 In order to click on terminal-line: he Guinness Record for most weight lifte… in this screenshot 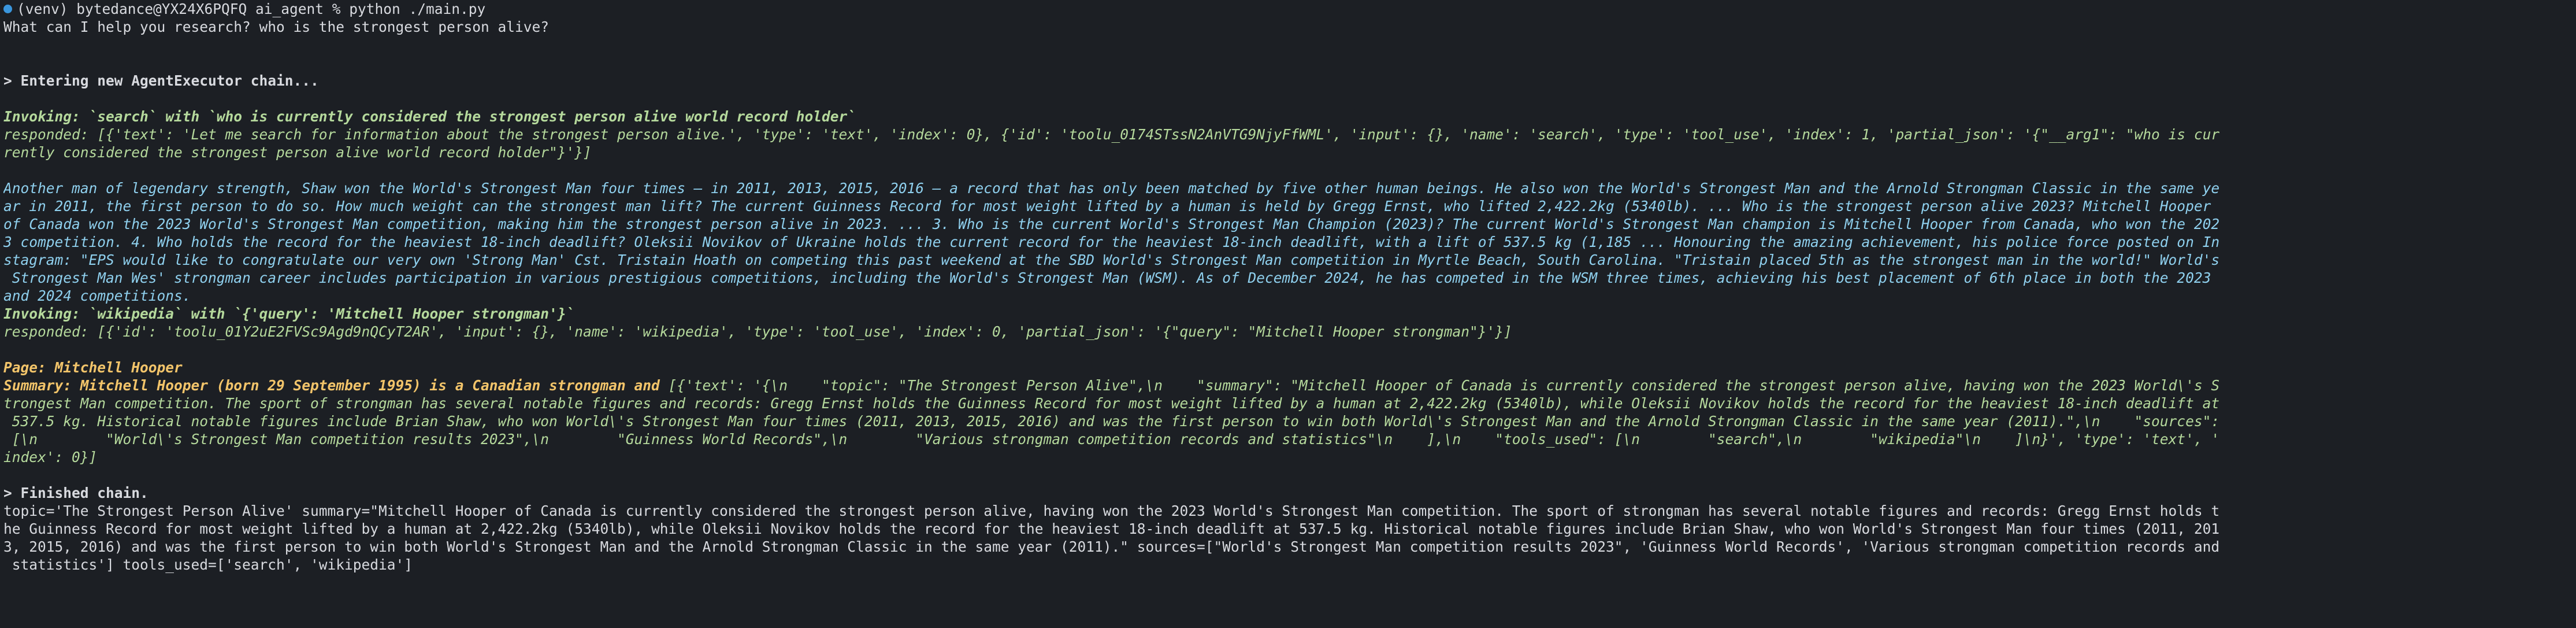, I will do `click(1111, 528)`.